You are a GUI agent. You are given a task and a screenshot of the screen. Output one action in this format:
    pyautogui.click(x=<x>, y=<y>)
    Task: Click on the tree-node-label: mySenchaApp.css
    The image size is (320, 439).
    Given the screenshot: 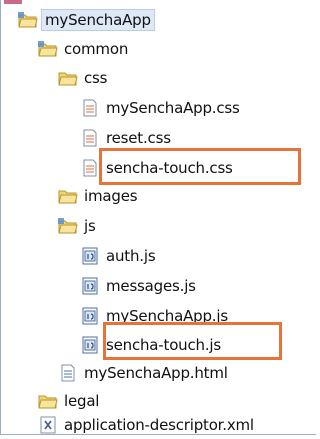 What is the action you would take?
    pyautogui.click(x=173, y=108)
    